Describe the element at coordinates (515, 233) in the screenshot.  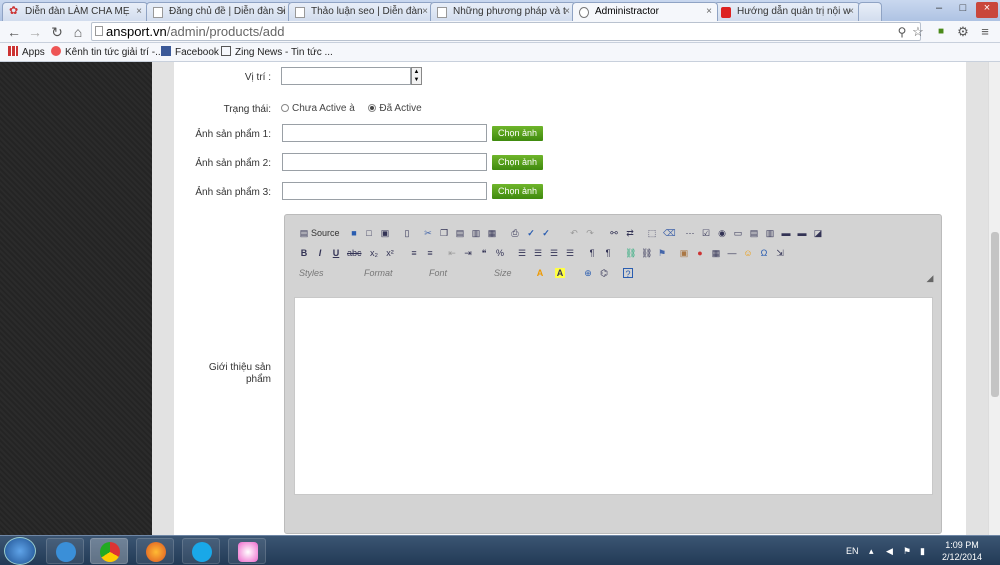
I see `print-icon: ⎙` at that location.